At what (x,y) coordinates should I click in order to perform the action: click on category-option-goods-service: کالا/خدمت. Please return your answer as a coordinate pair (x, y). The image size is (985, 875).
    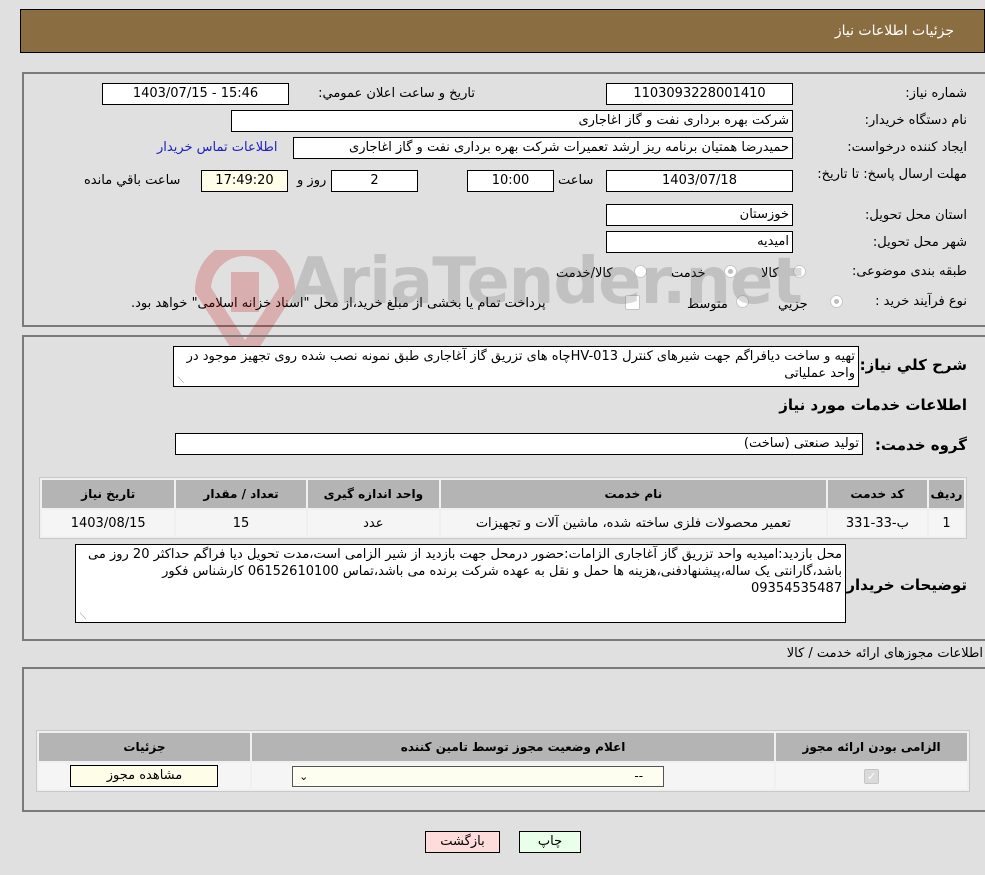
    Looking at the image, I should click on (584, 273).